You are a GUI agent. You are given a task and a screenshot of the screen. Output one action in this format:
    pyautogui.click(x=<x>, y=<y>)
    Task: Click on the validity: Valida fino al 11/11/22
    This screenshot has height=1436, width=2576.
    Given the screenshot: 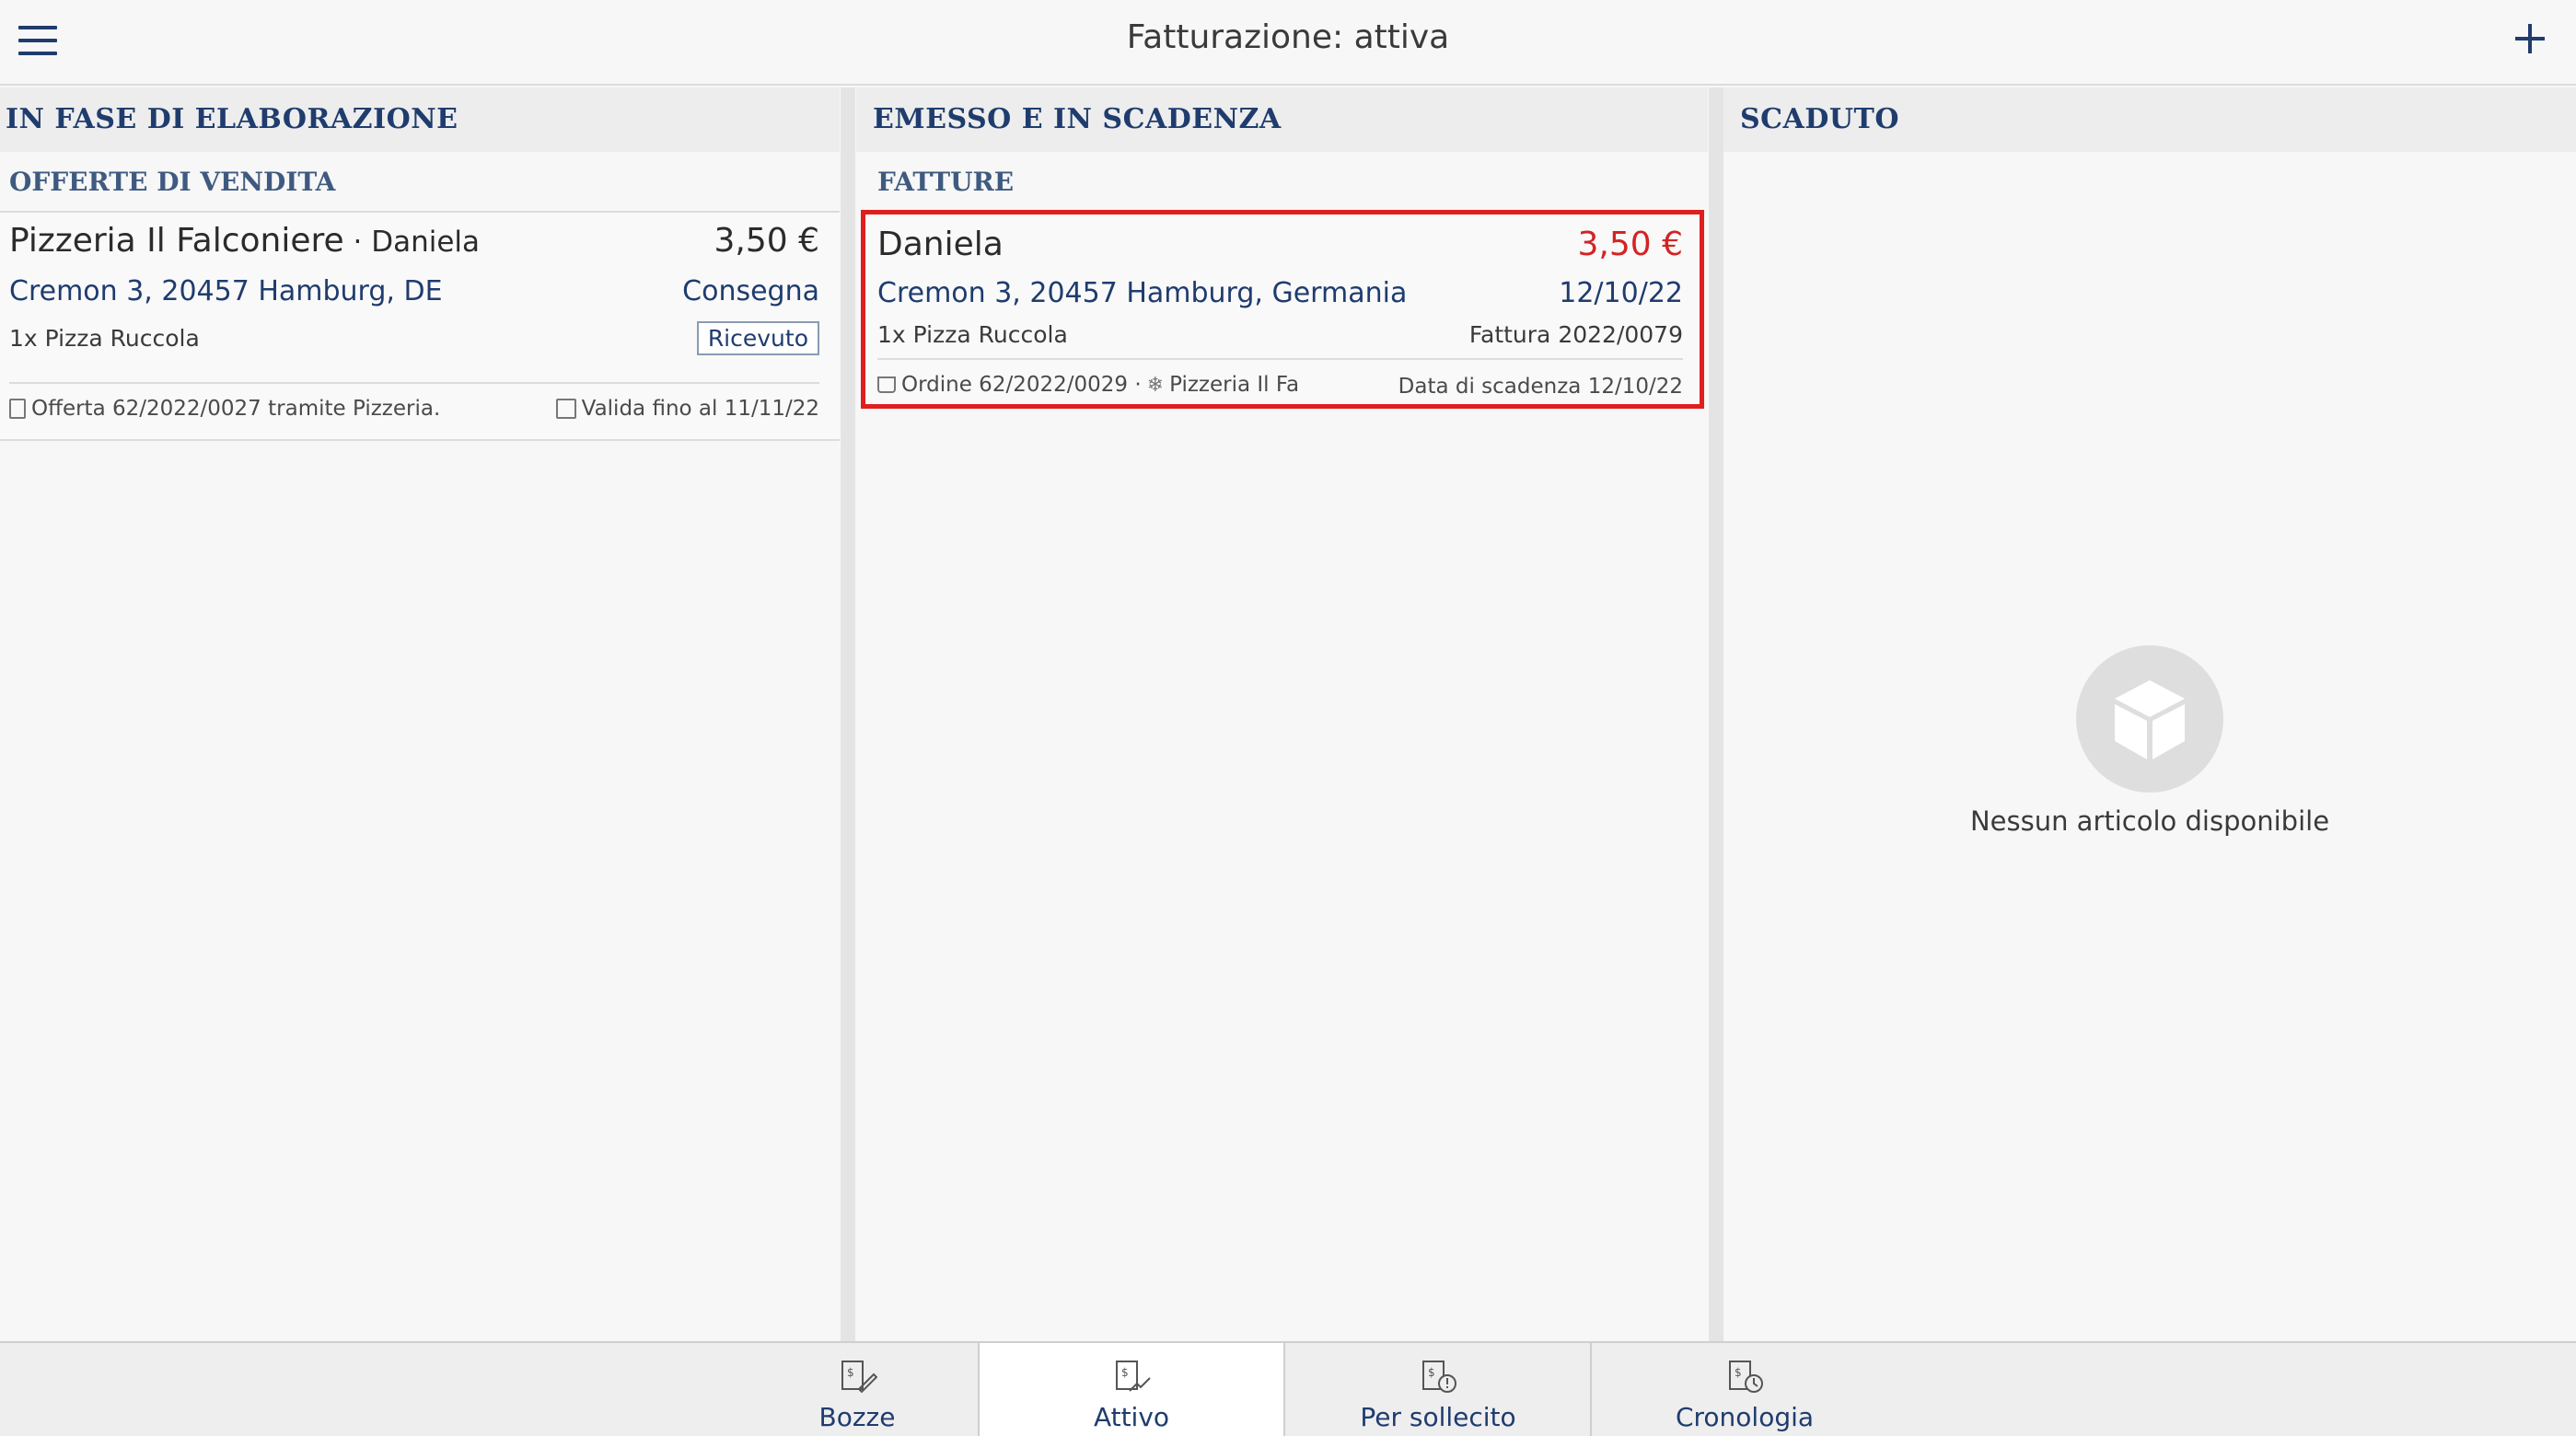 What is the action you would take?
    pyautogui.click(x=687, y=409)
    